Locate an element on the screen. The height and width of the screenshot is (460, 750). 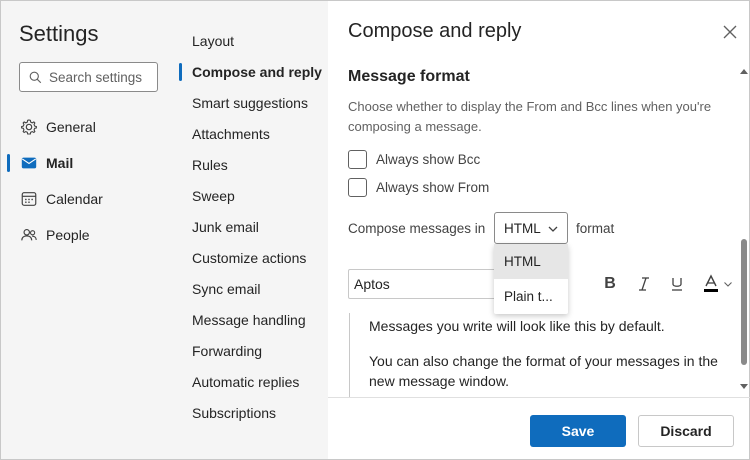
sidebar-item-calendar: Calendar is located at coordinates (85, 199).